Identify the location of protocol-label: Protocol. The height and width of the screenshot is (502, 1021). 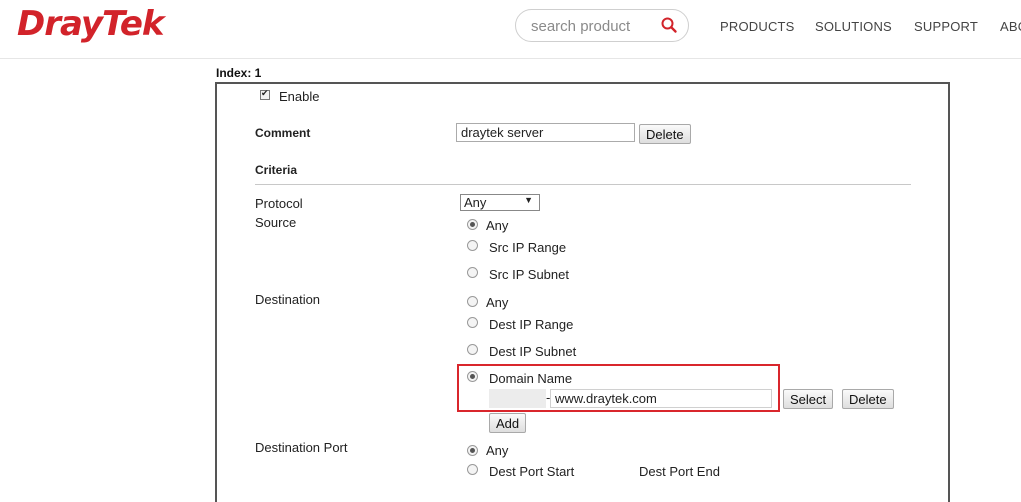
(279, 203).